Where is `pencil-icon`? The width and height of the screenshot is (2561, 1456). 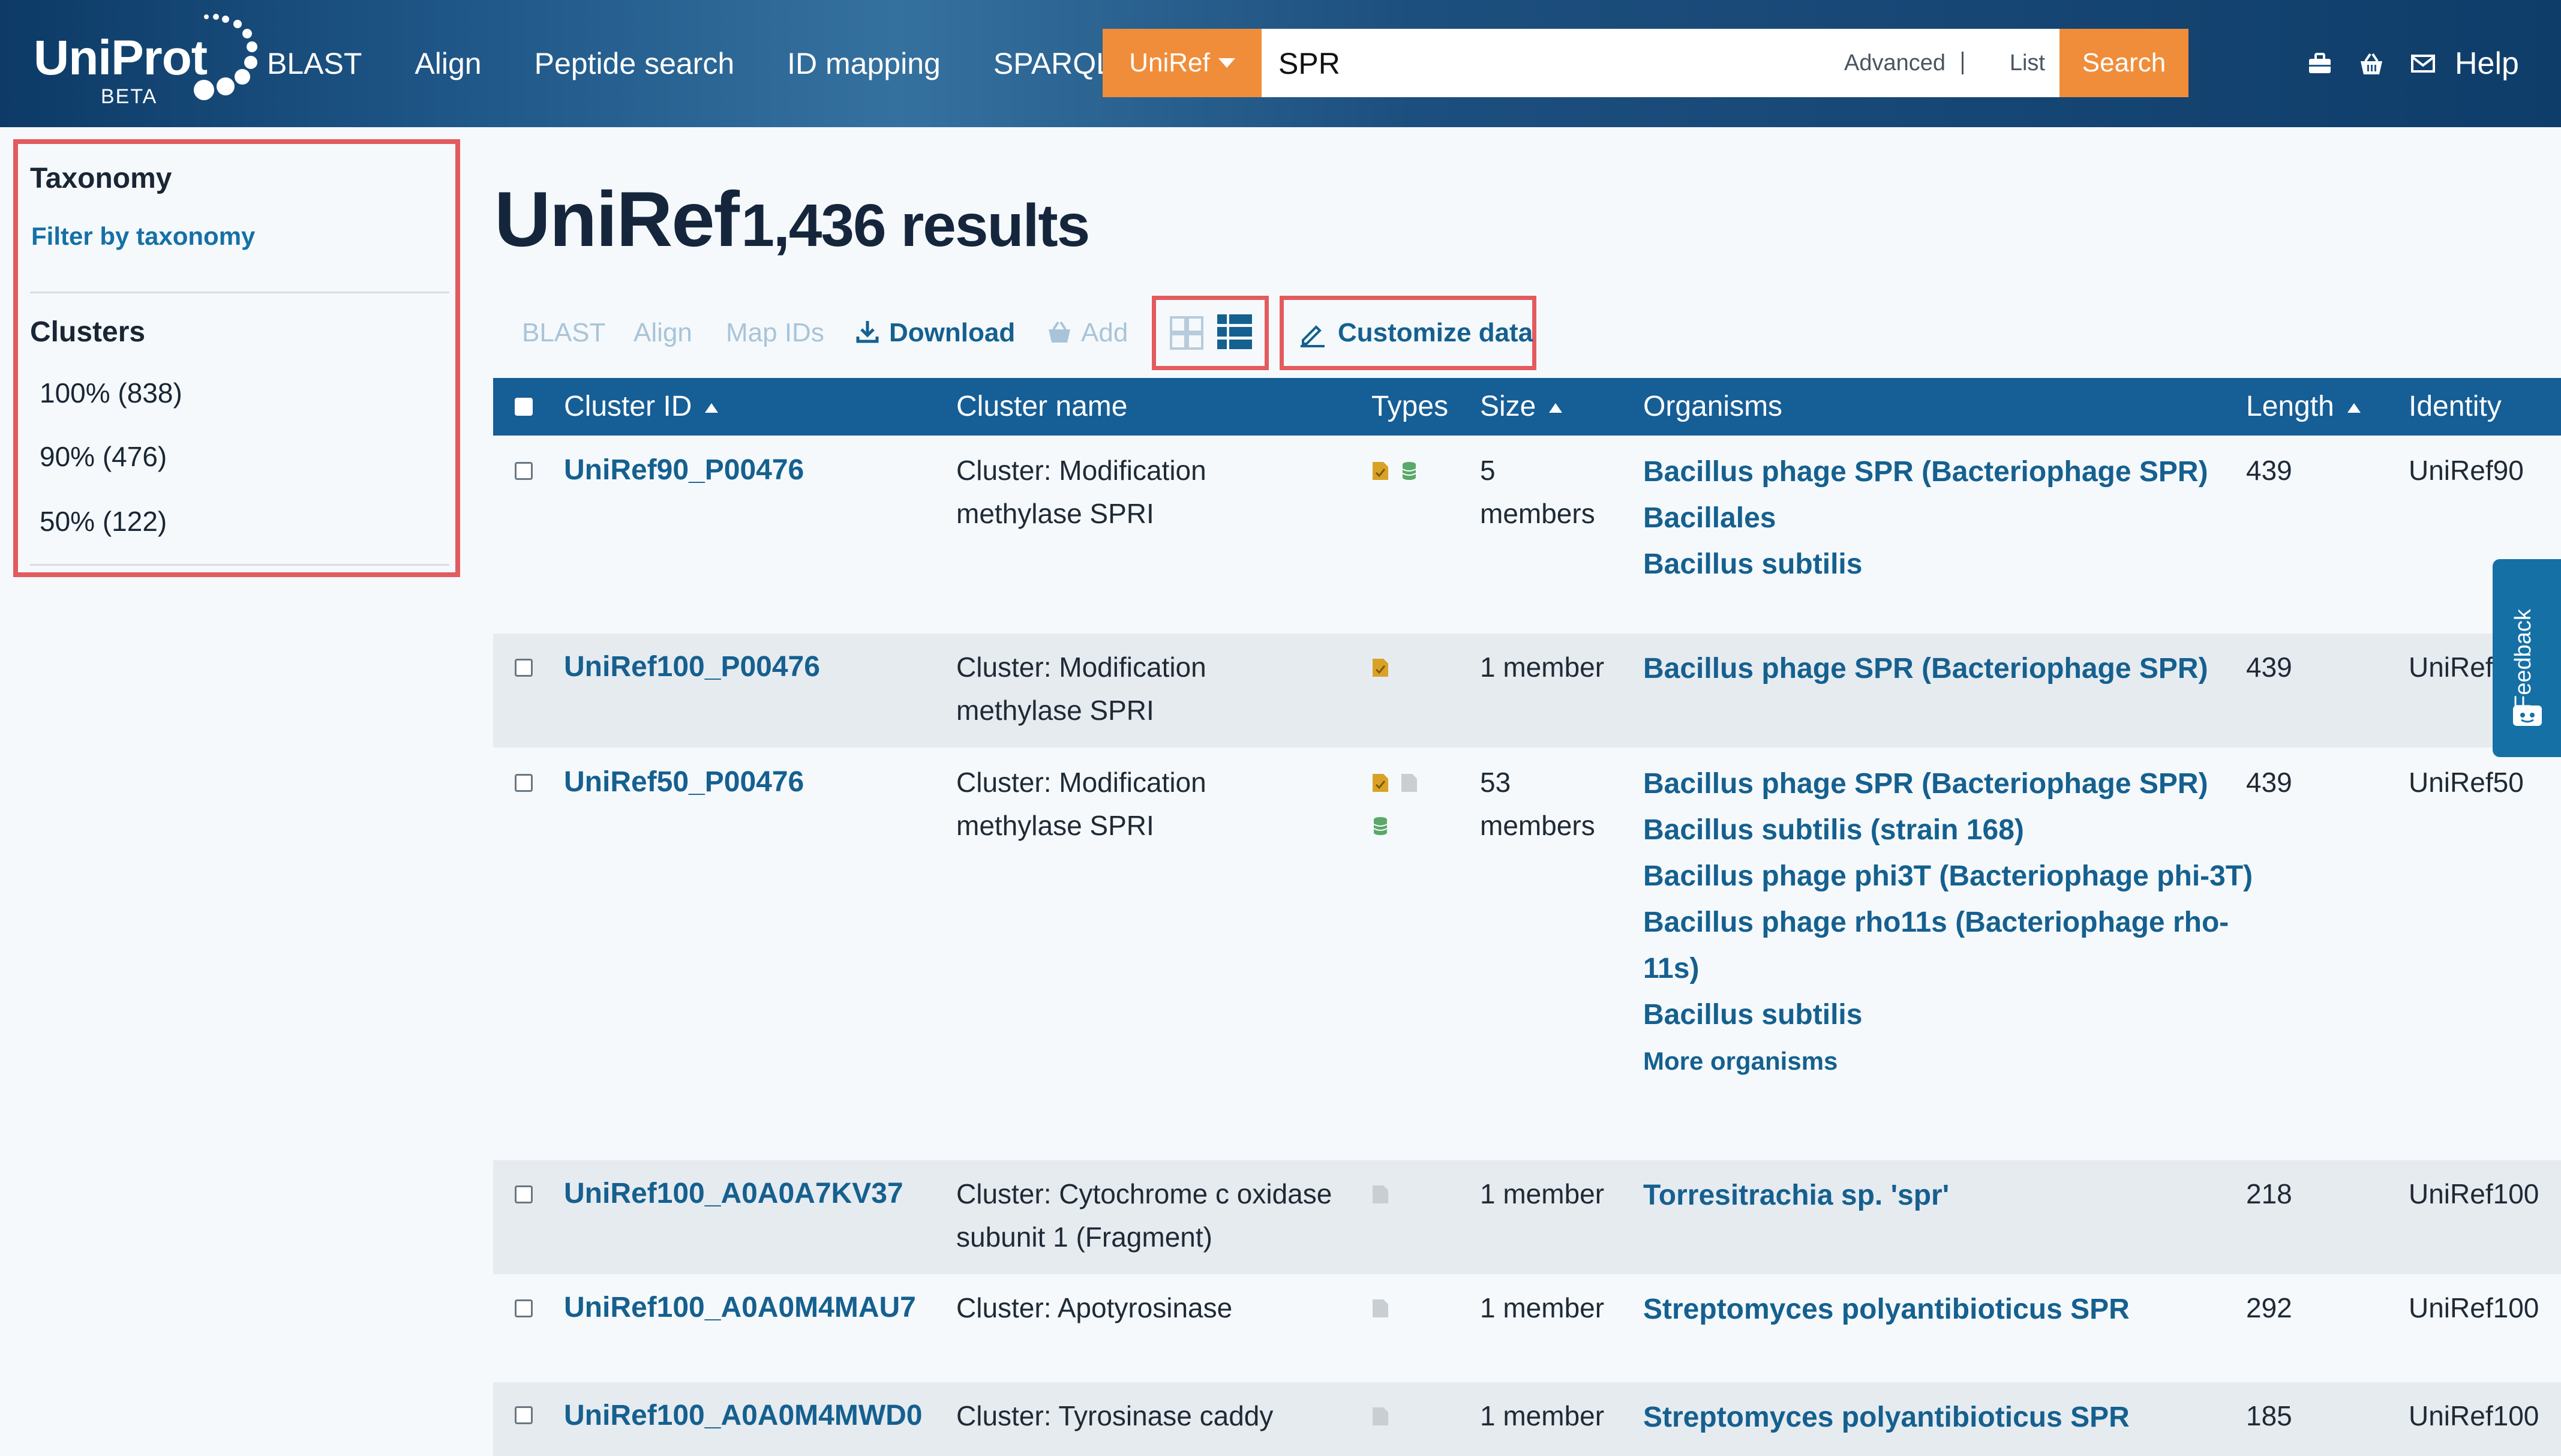 pencil-icon is located at coordinates (1313, 336).